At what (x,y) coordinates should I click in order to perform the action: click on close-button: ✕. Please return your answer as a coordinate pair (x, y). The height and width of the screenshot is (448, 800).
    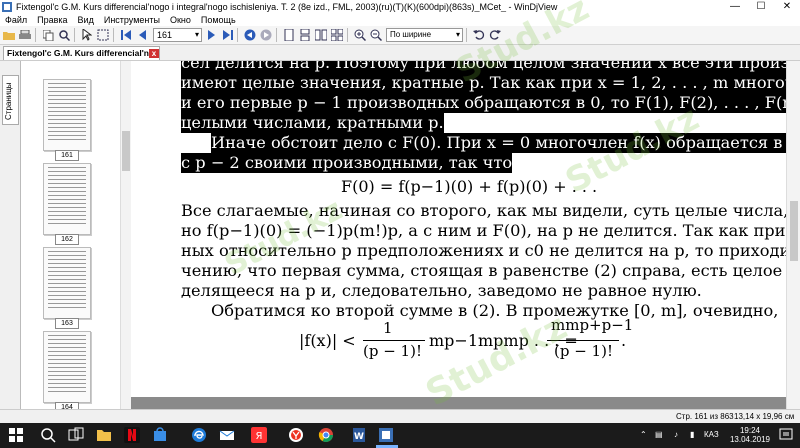
    Looking at the image, I should click on (787, 6).